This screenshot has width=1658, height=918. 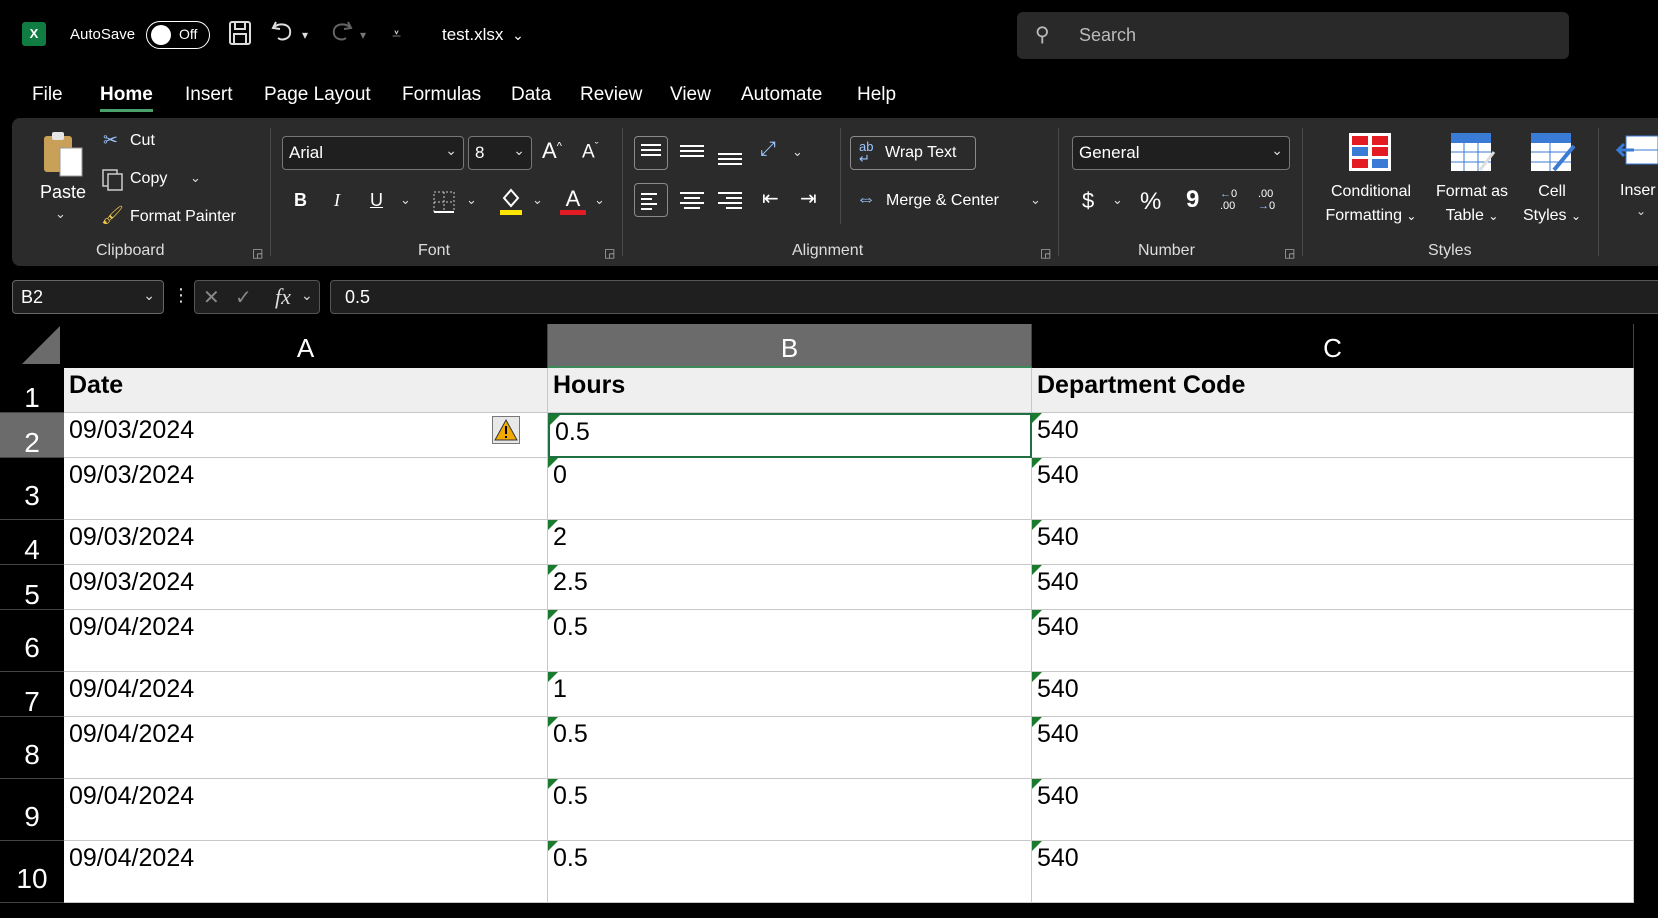 What do you see at coordinates (609, 253) in the screenshot?
I see `font-launcher-icon: ◲` at bounding box center [609, 253].